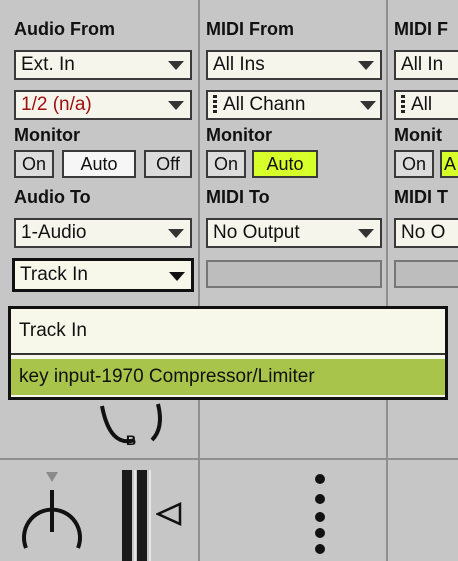 This screenshot has width=458, height=561. Describe the element at coordinates (449, 164) in the screenshot. I see `monitor-auto-button: A` at that location.